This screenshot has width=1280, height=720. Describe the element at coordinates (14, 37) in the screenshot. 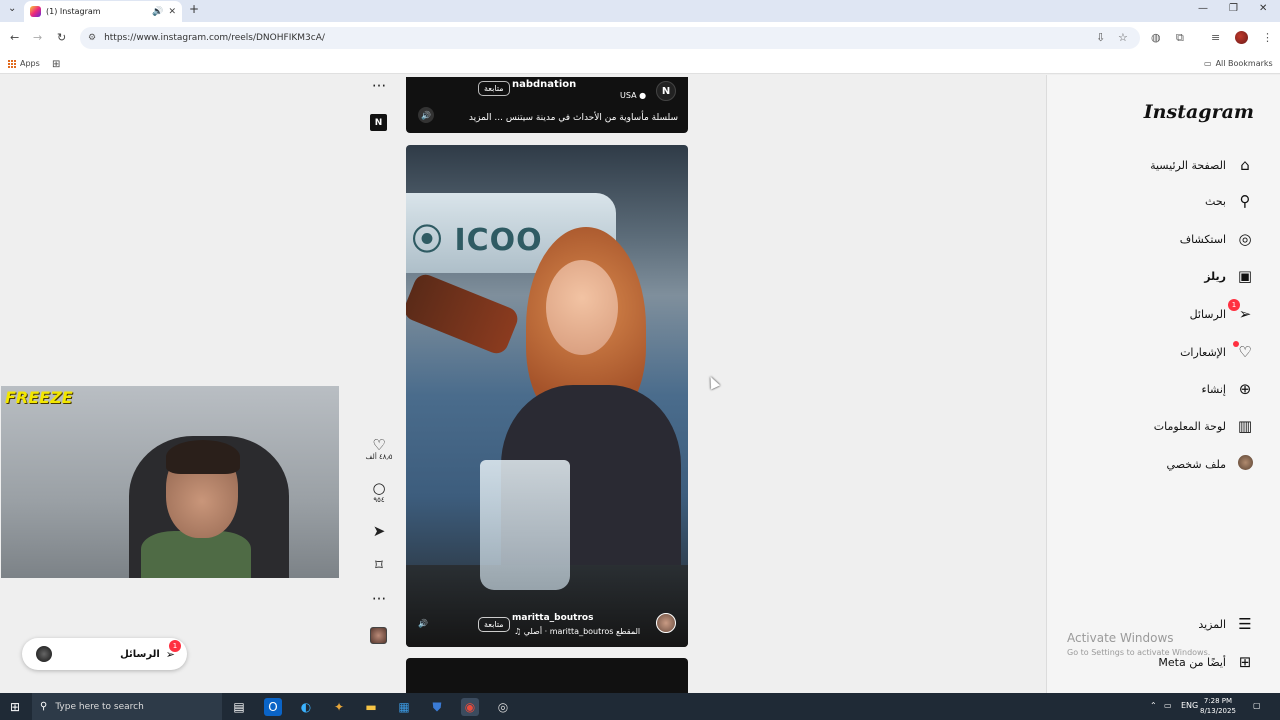

I see `back-icon: ←` at that location.